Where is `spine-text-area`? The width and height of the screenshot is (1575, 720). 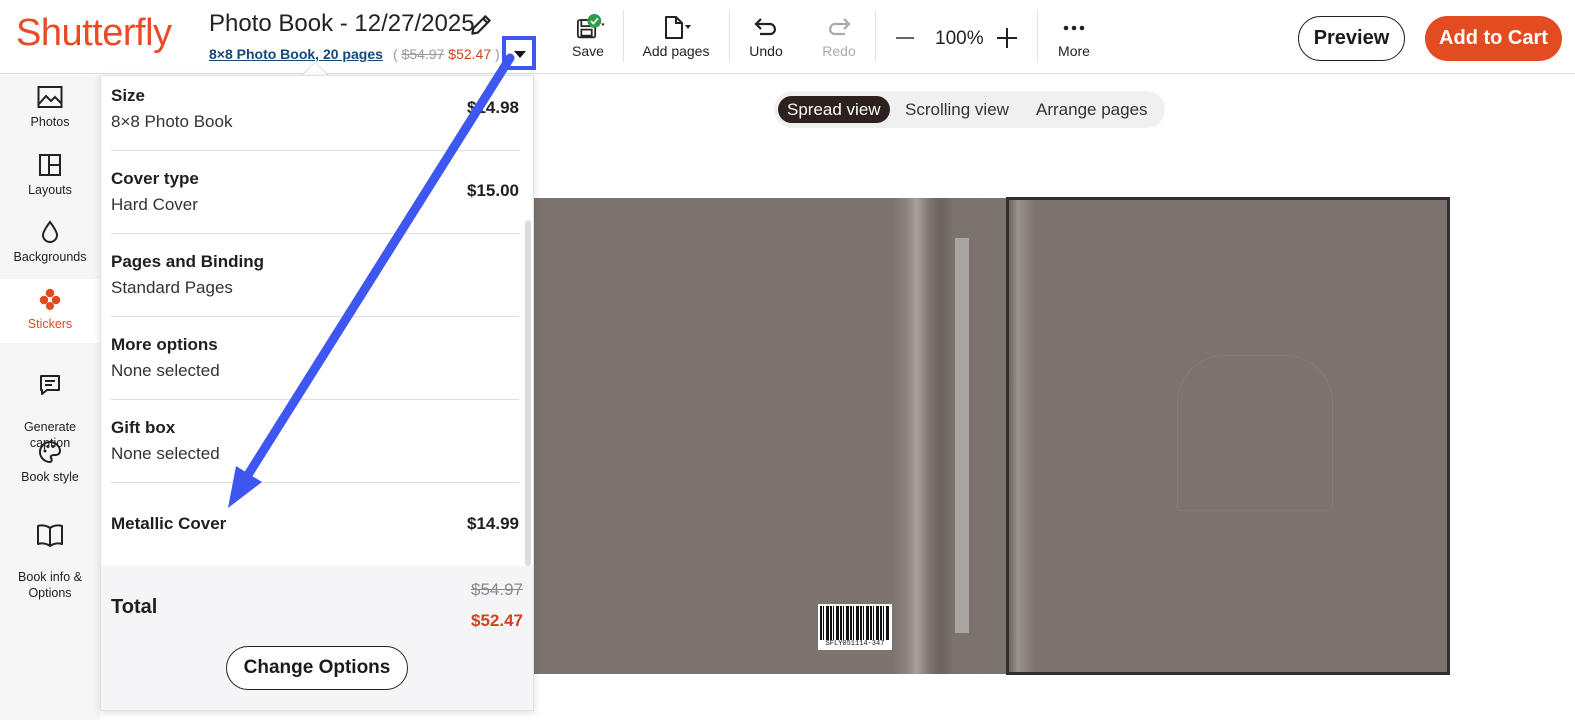
spine-text-area is located at coordinates (962, 435).